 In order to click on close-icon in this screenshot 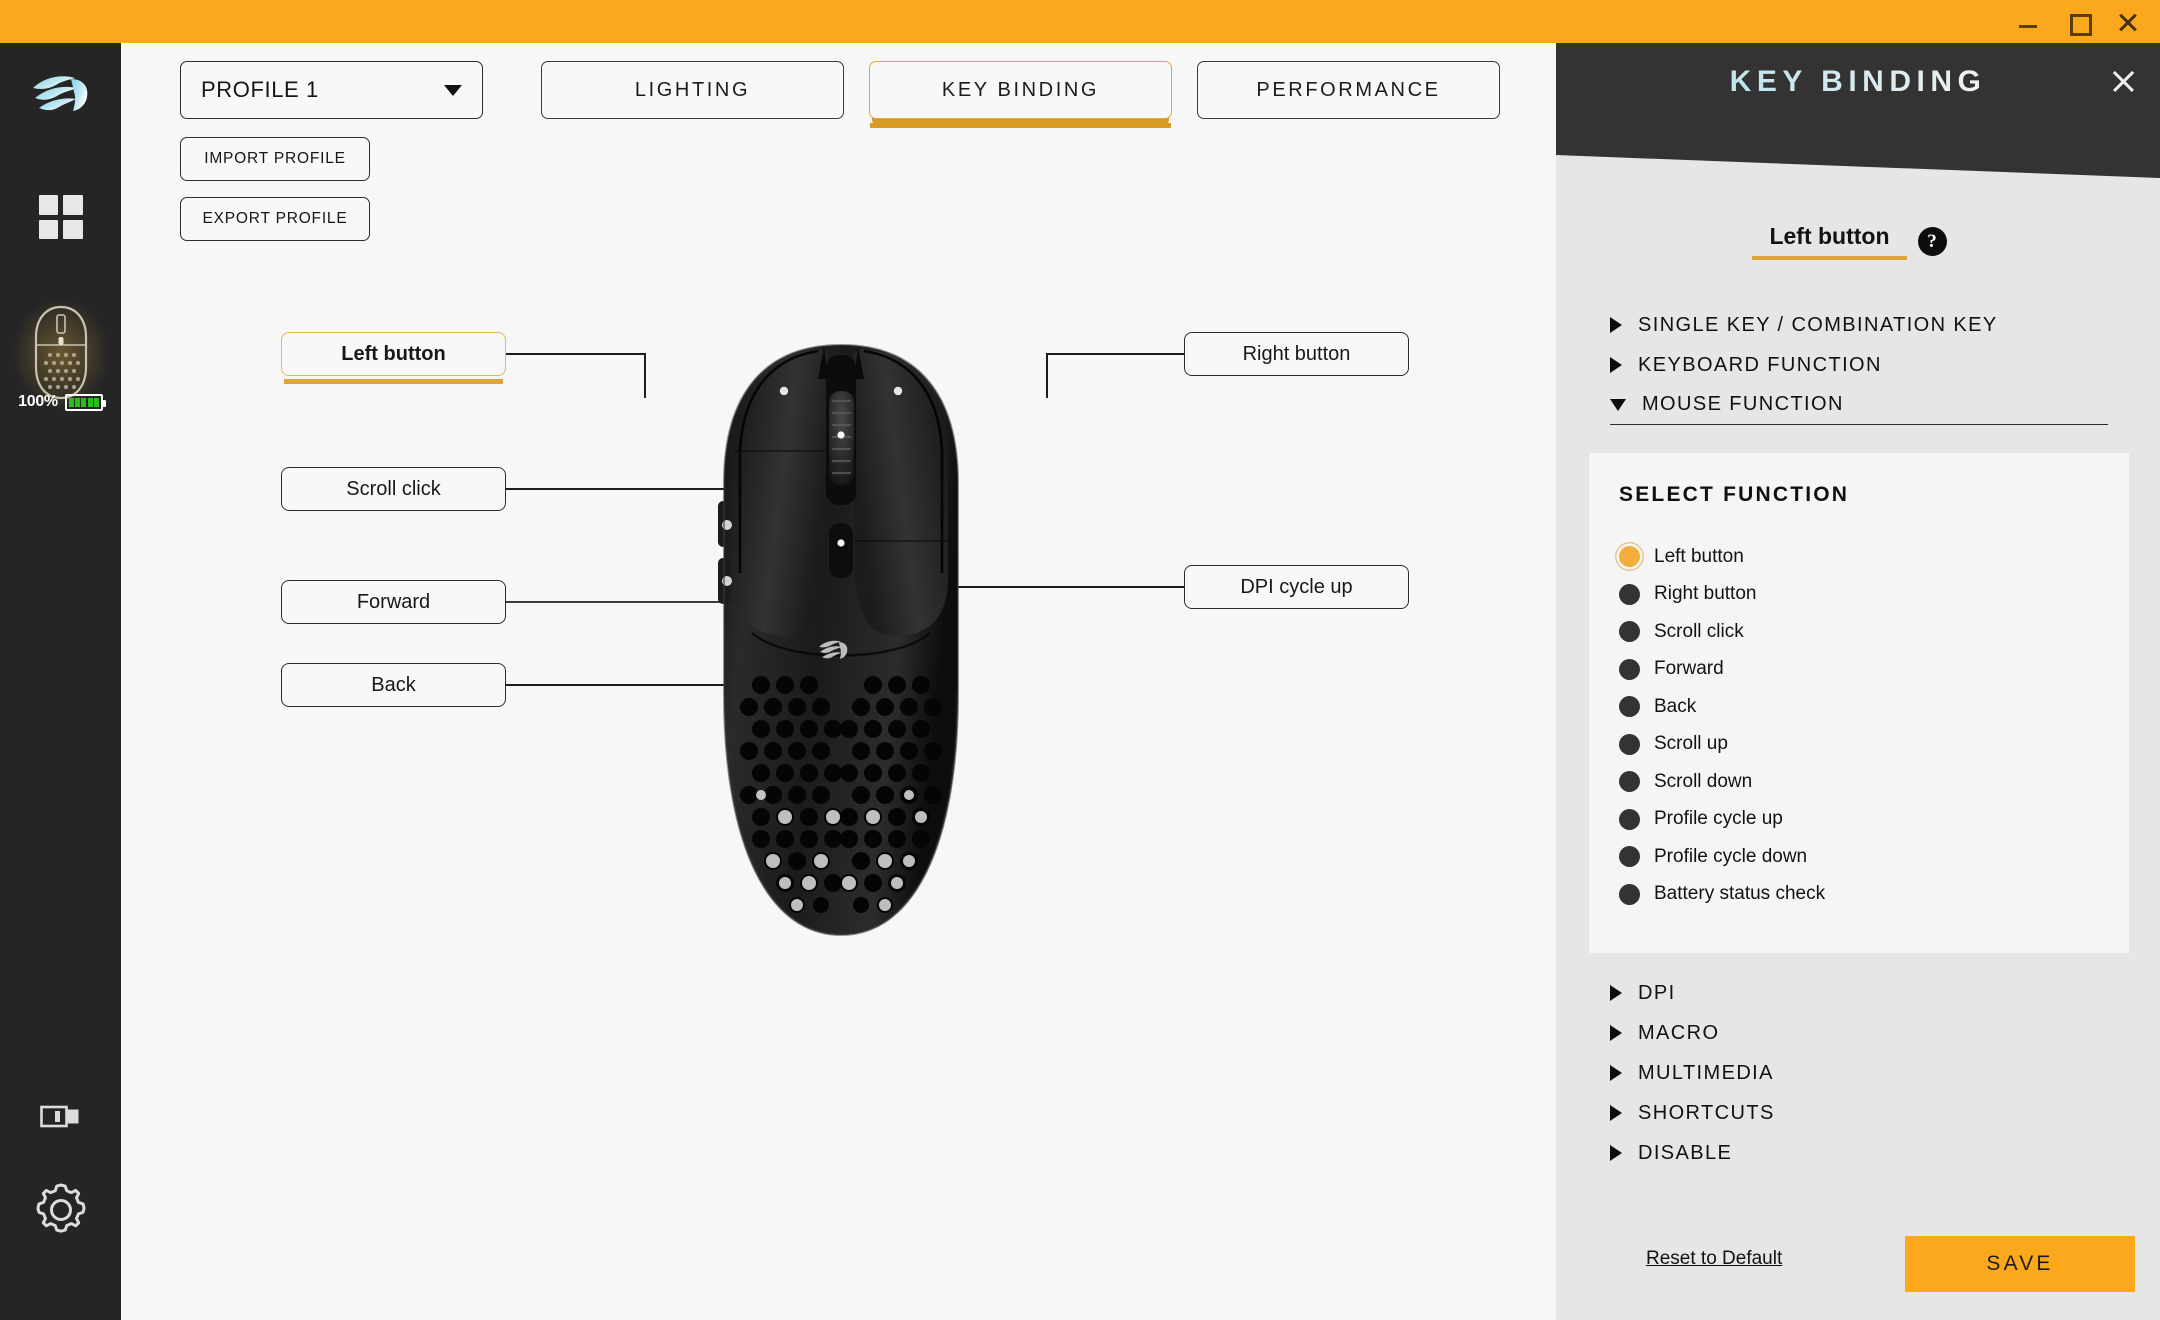, I will do `click(2128, 22)`.